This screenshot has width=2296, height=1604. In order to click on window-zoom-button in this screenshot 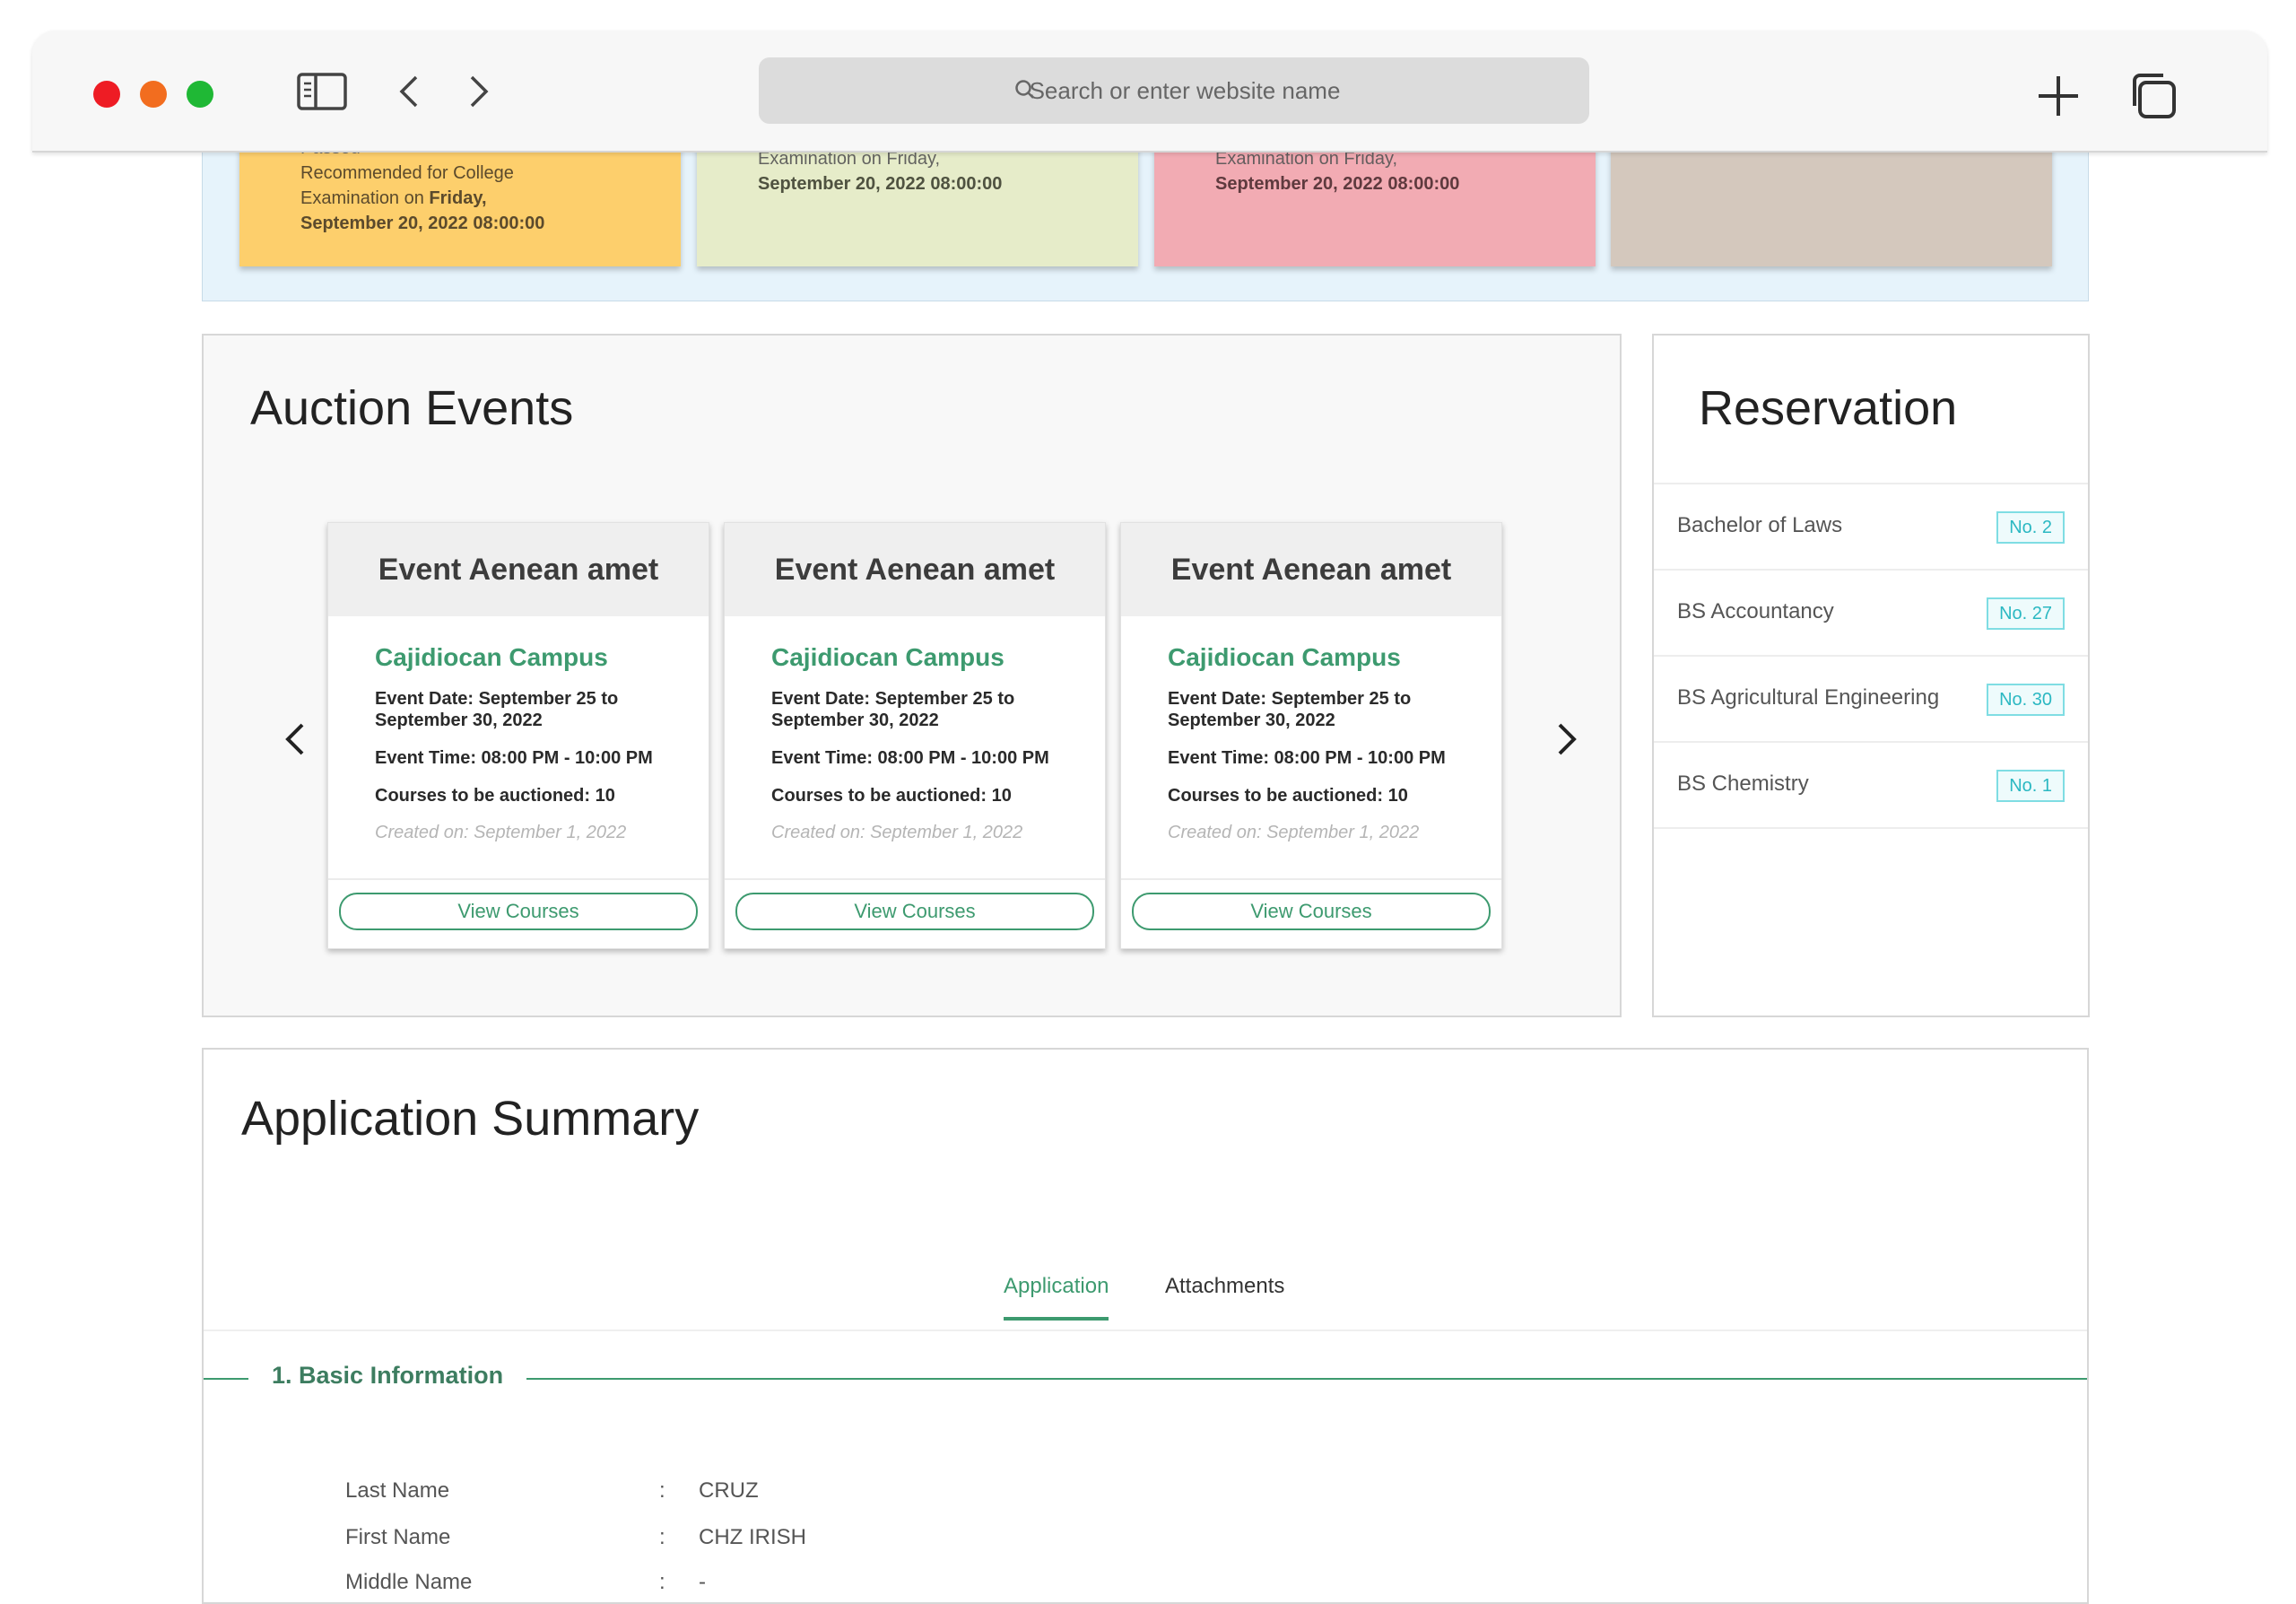, I will do `click(200, 94)`.